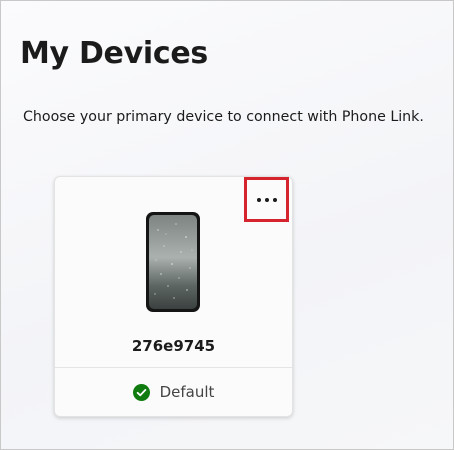  What do you see at coordinates (173, 367) in the screenshot?
I see `card-divider` at bounding box center [173, 367].